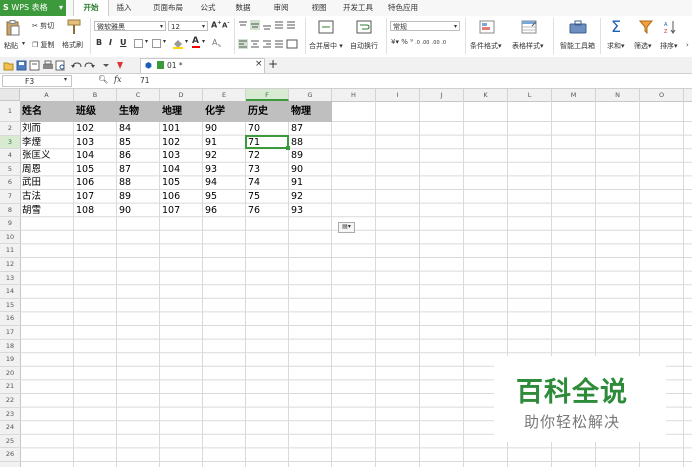  What do you see at coordinates (273, 64) in the screenshot?
I see `new-tab-button: +` at bounding box center [273, 64].